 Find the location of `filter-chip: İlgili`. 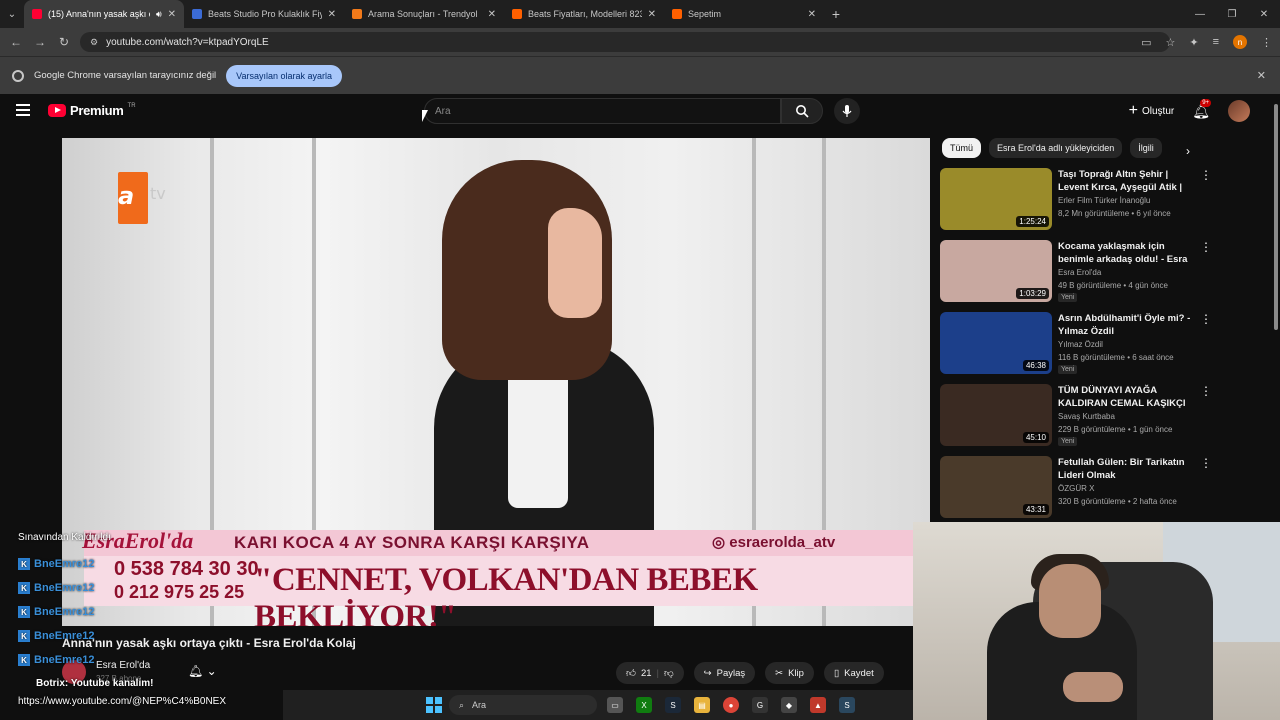

filter-chip: İlgili is located at coordinates (1146, 148).